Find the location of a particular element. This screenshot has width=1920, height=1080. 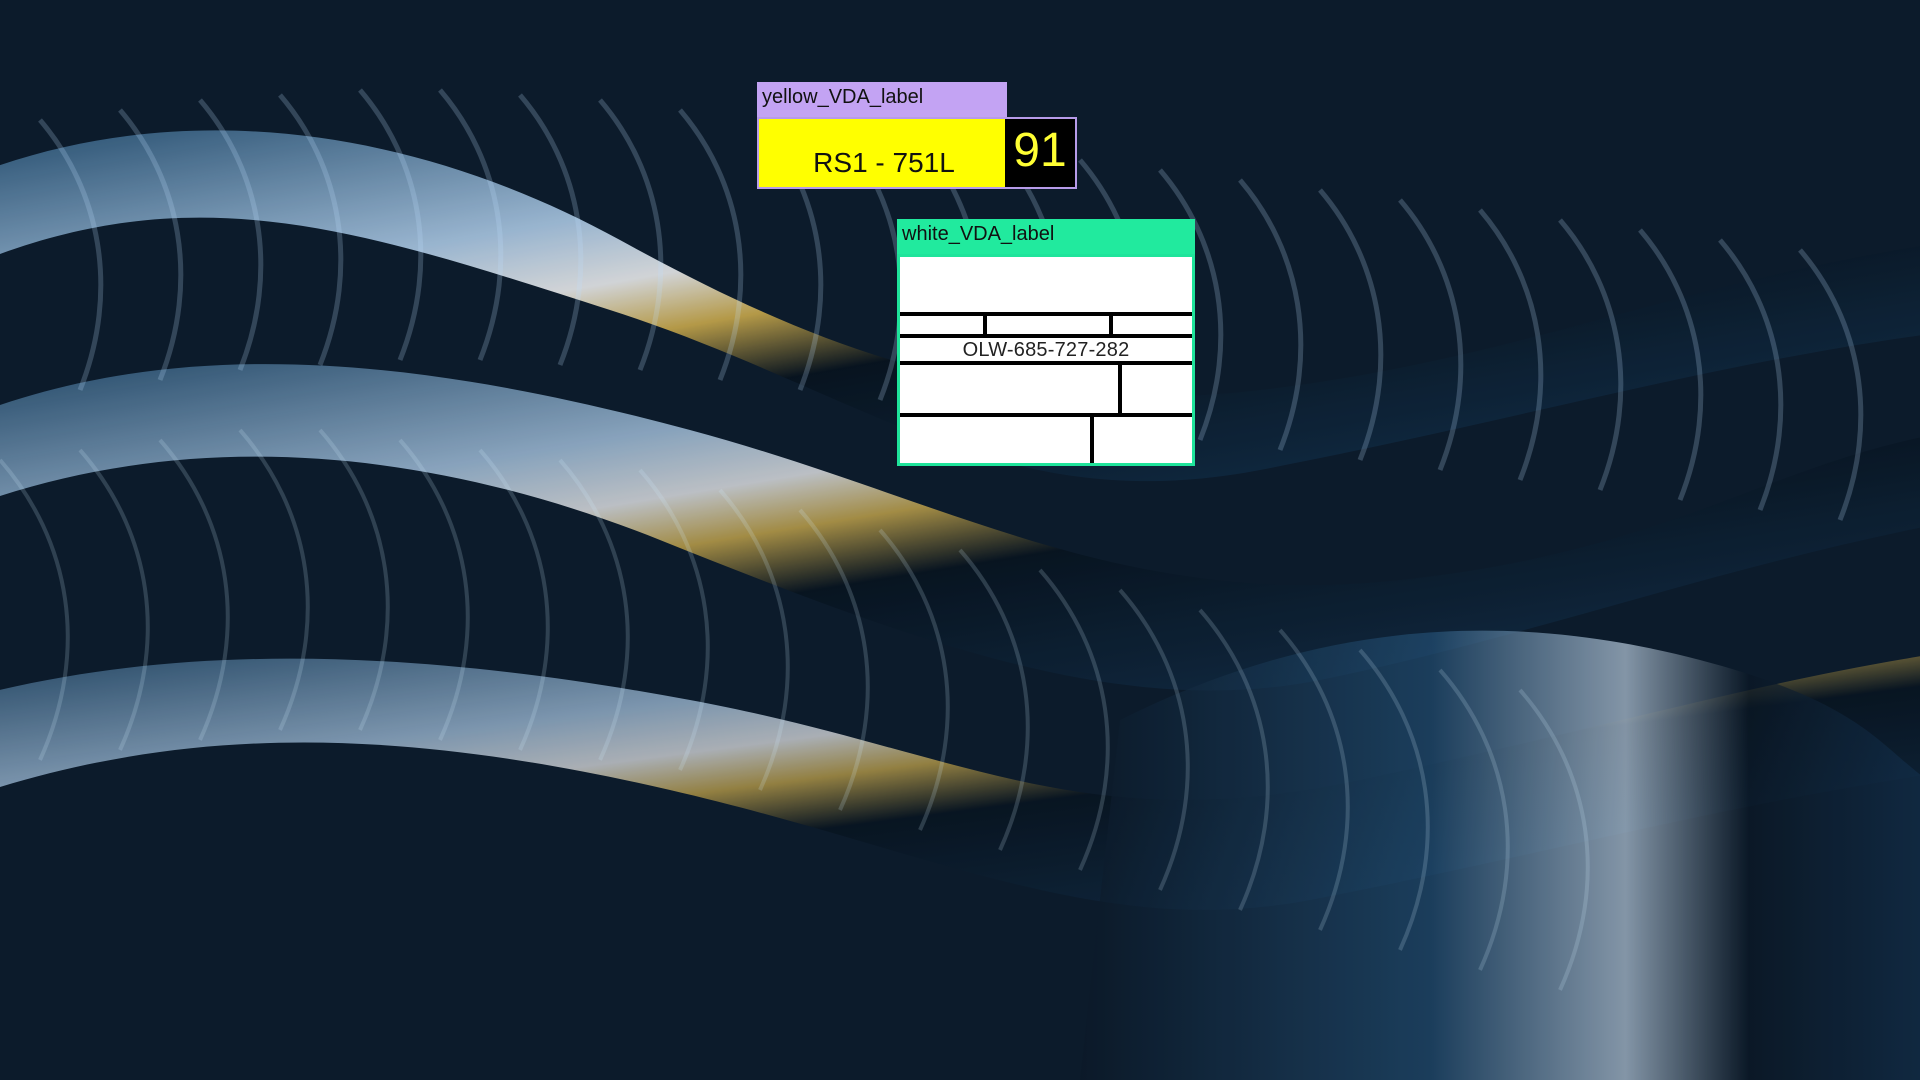

white-label-code: OLW-685-727-282 is located at coordinates (1046, 350).